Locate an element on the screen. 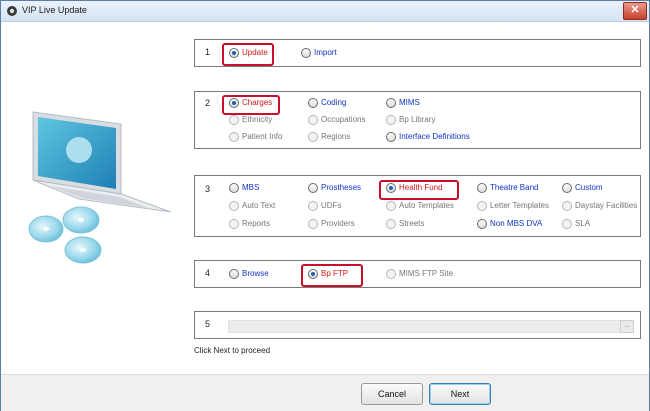  radio-label: UDFs is located at coordinates (331, 205).